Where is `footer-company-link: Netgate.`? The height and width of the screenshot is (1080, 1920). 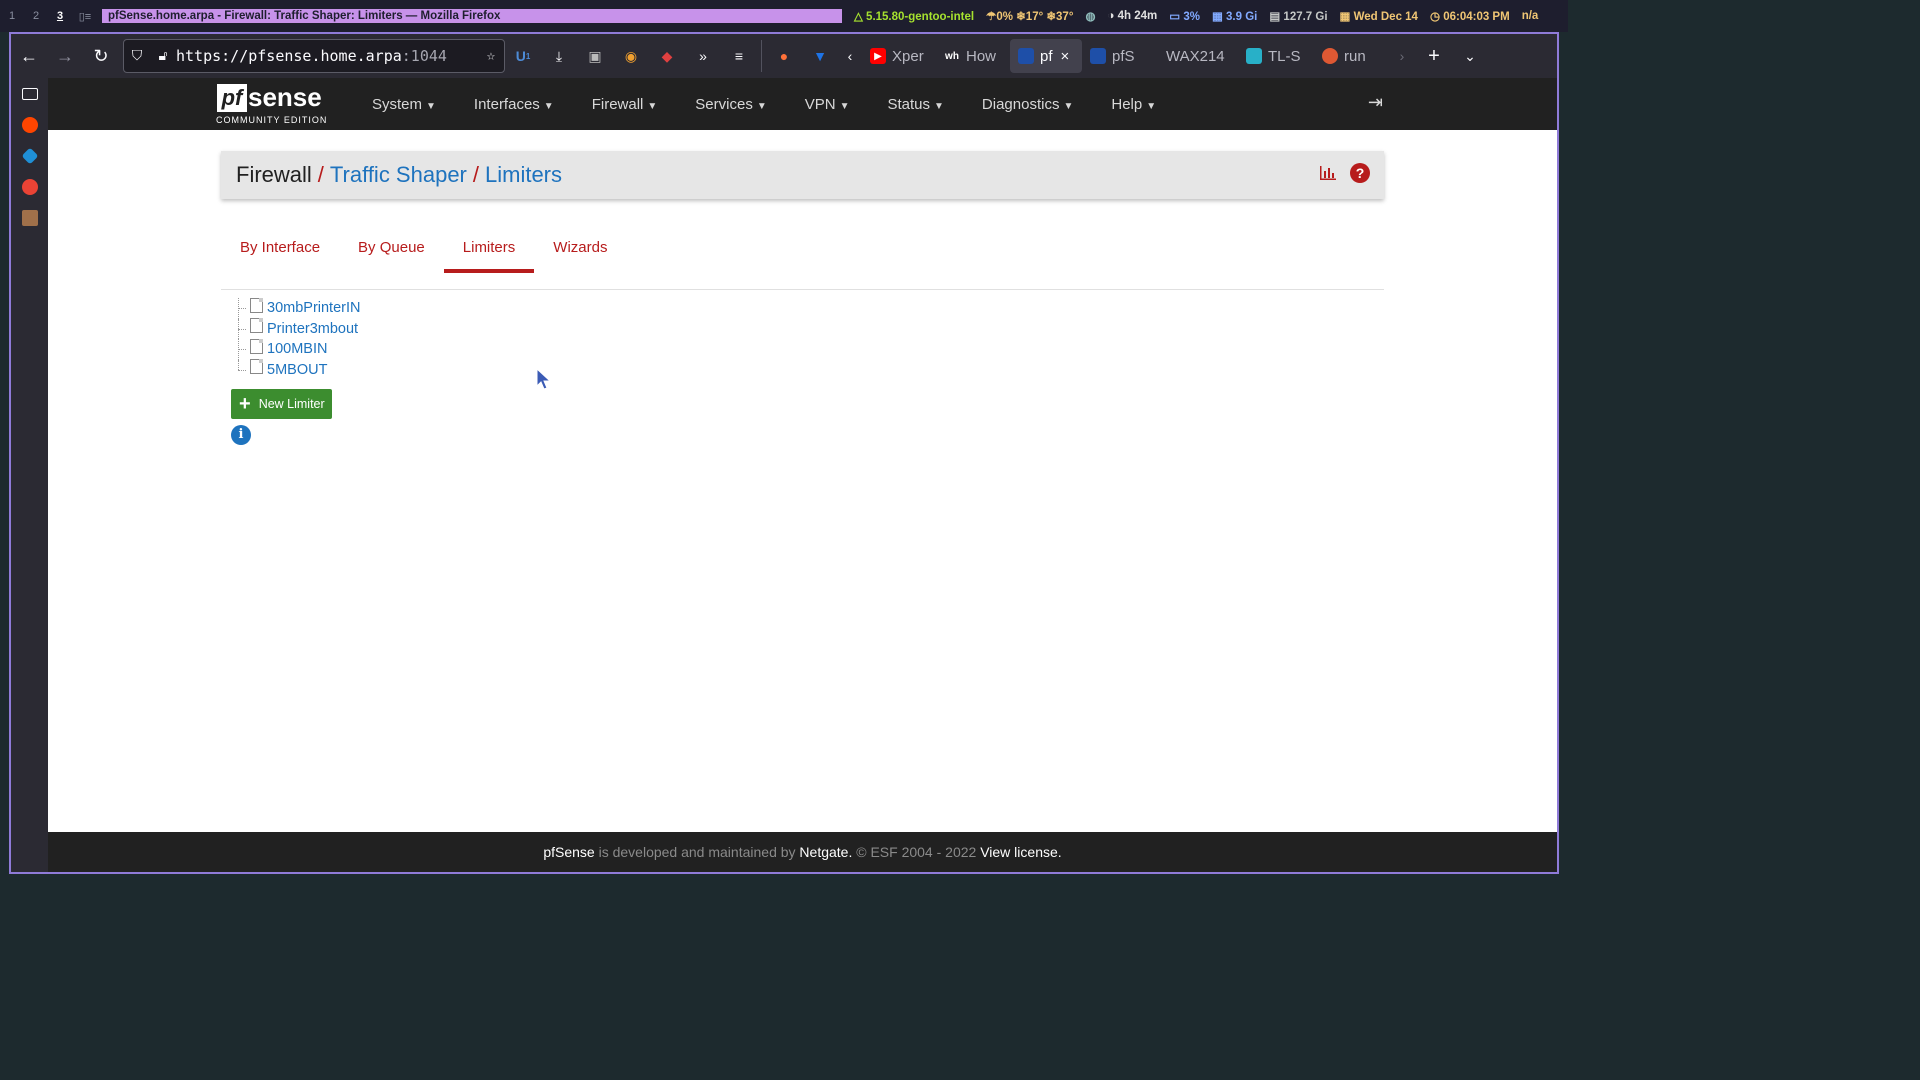
footer-company-link: Netgate. is located at coordinates (825, 852).